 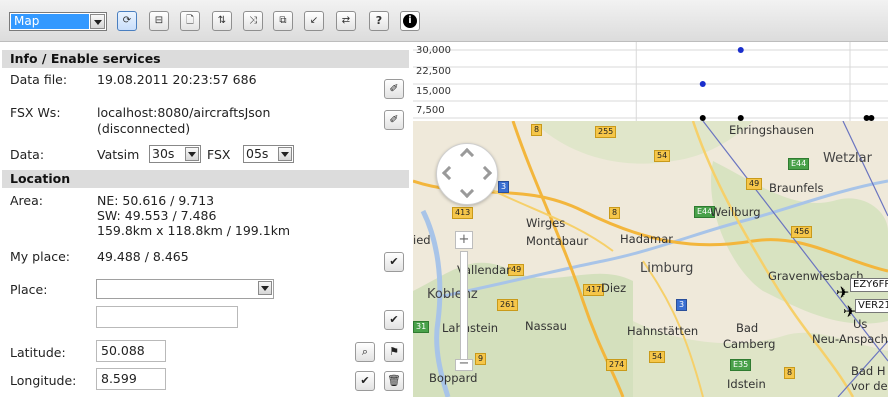 I want to click on zoom-in-button: +, so click(x=464, y=240).